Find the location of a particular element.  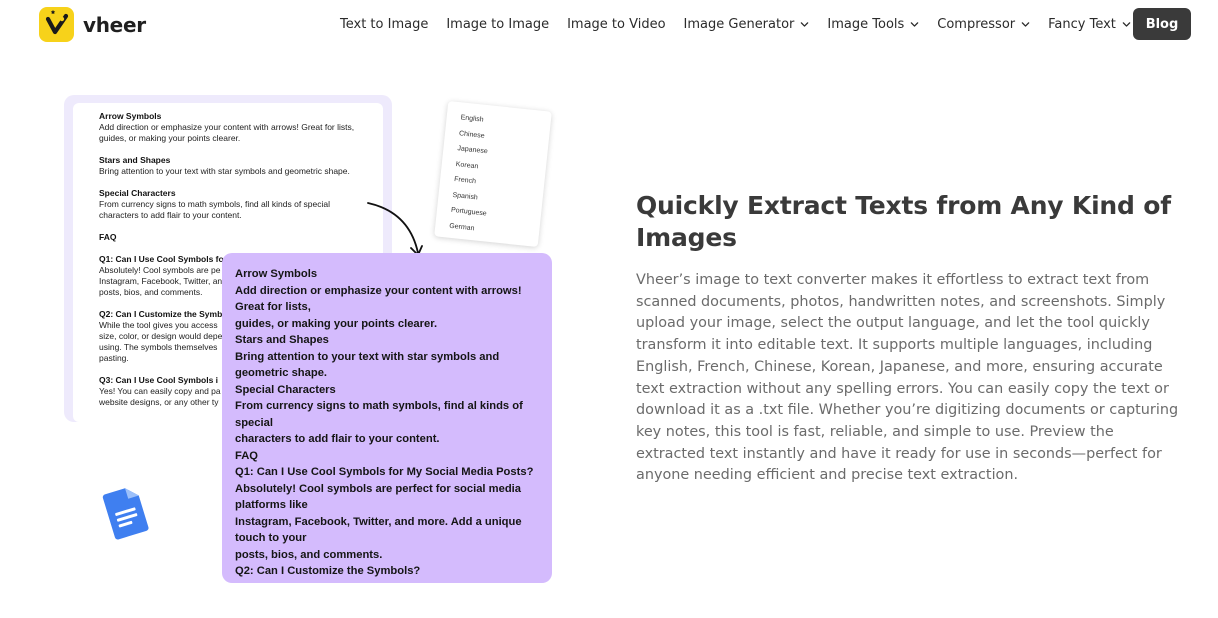

doc-heading: Special Characters is located at coordinates (137, 193).